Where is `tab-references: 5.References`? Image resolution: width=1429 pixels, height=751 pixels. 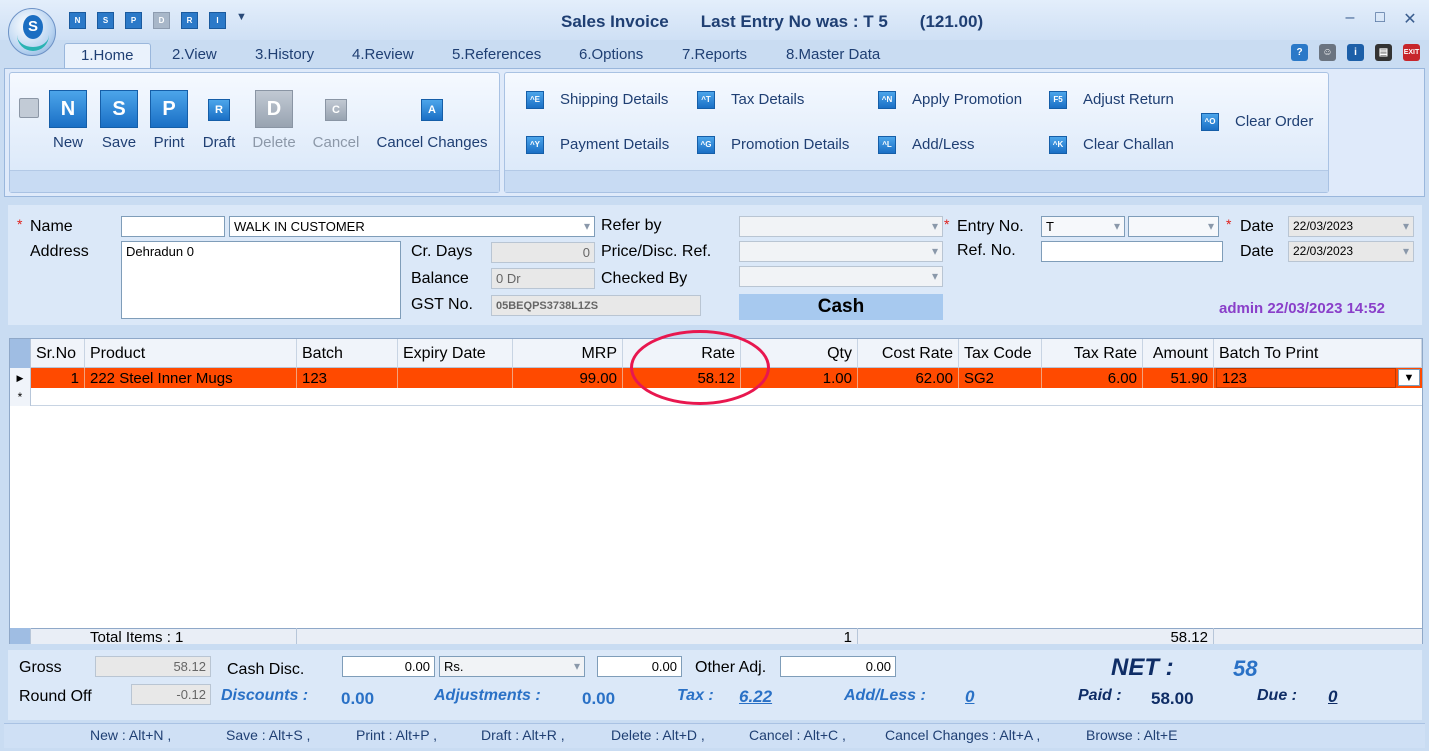
tab-references: 5.References is located at coordinates (496, 56).